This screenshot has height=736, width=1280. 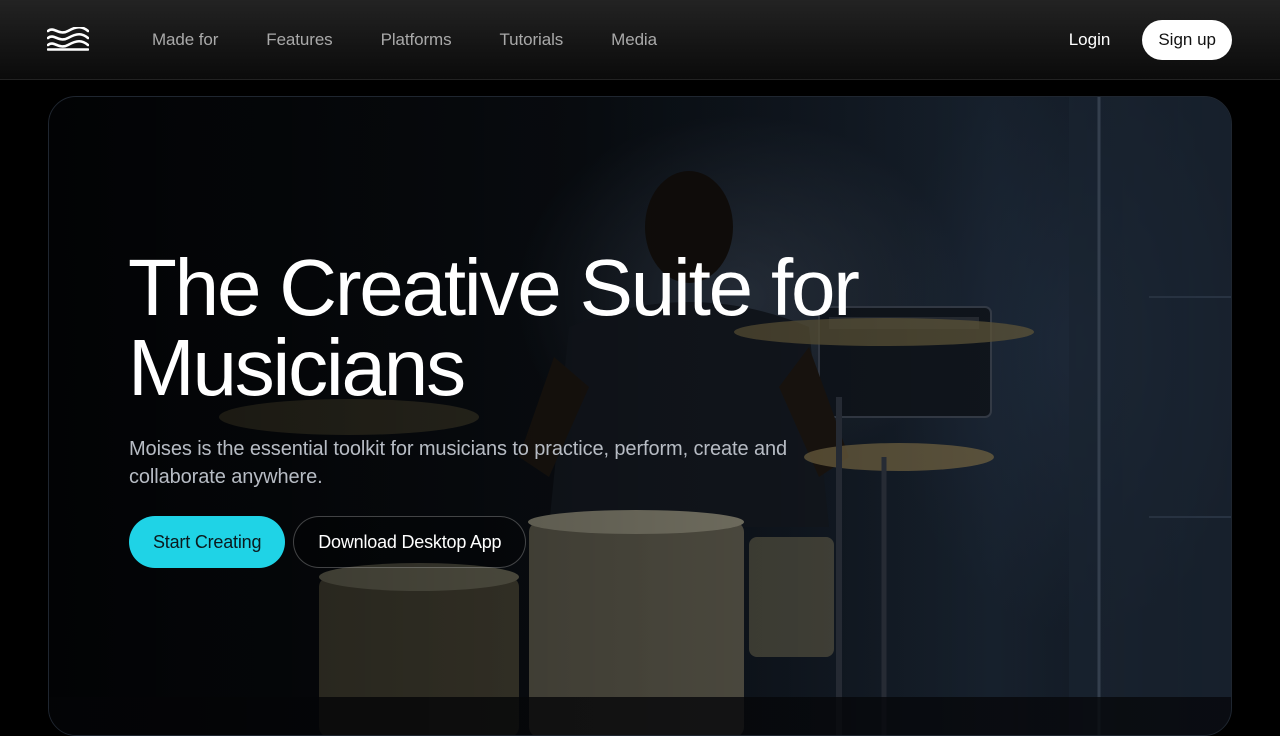 I want to click on nav-link-media: Media, so click(x=634, y=40).